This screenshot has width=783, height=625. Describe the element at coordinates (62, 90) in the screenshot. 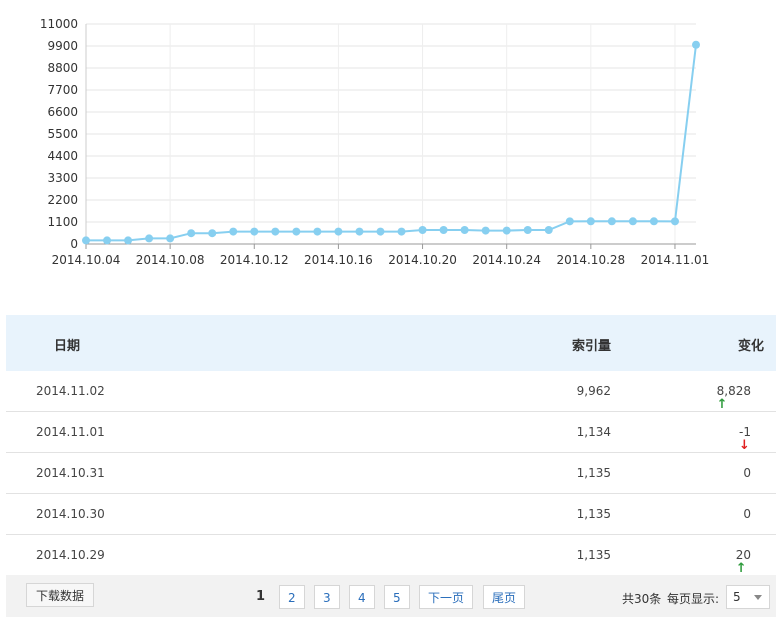

I see `y-tick-label: 7700` at that location.